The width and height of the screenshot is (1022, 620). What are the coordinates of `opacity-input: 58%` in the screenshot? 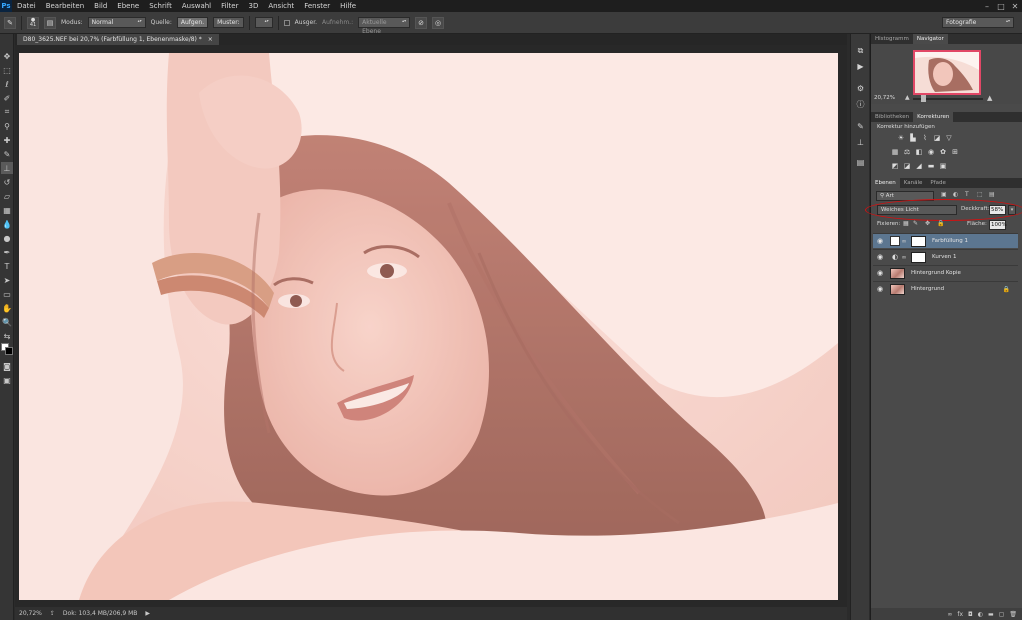 It's located at (997, 210).